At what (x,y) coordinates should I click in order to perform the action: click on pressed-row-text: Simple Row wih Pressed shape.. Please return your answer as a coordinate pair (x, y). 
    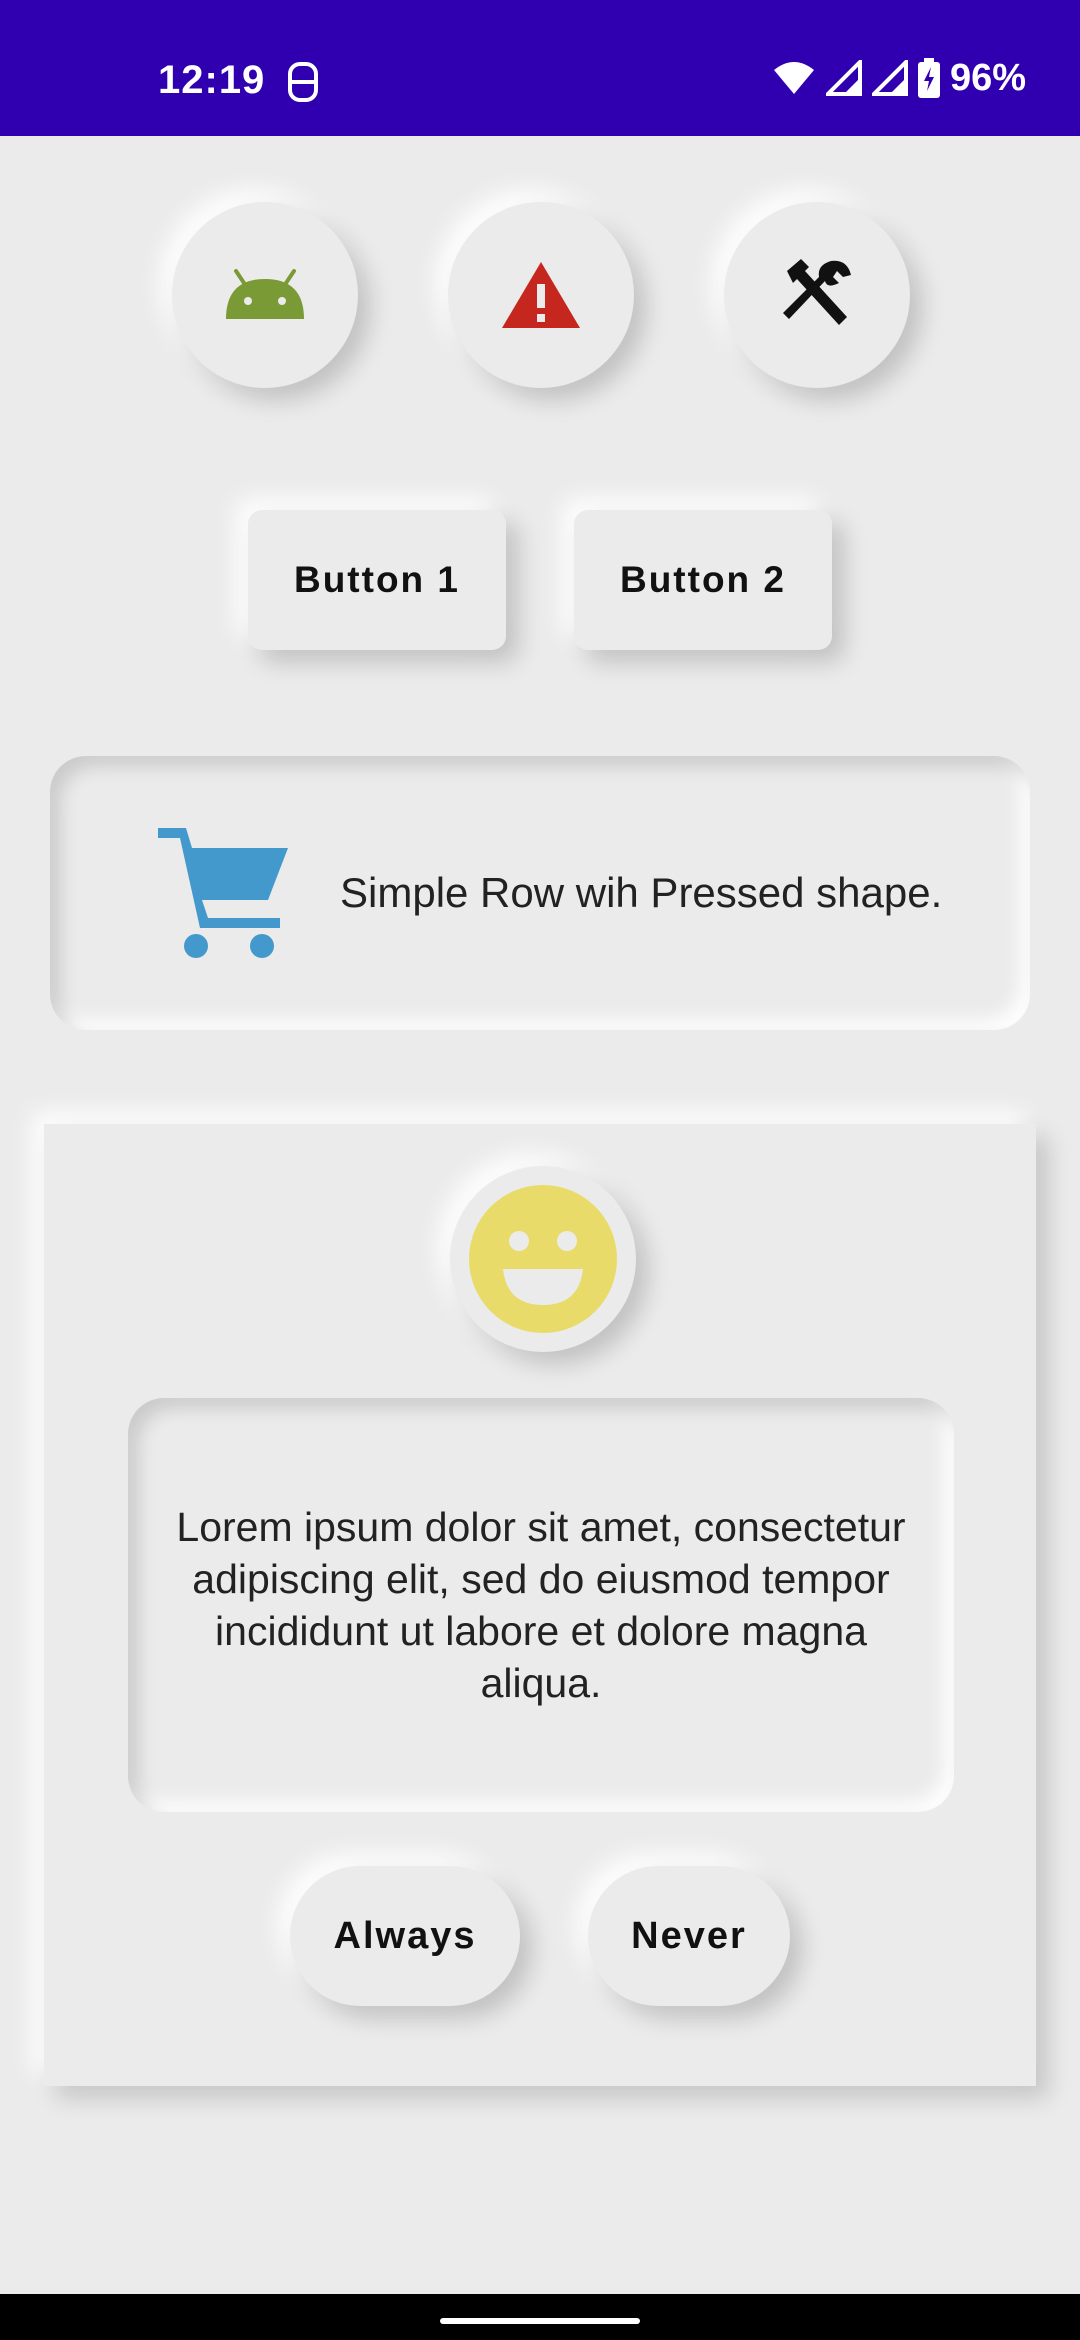
    Looking at the image, I should click on (641, 892).